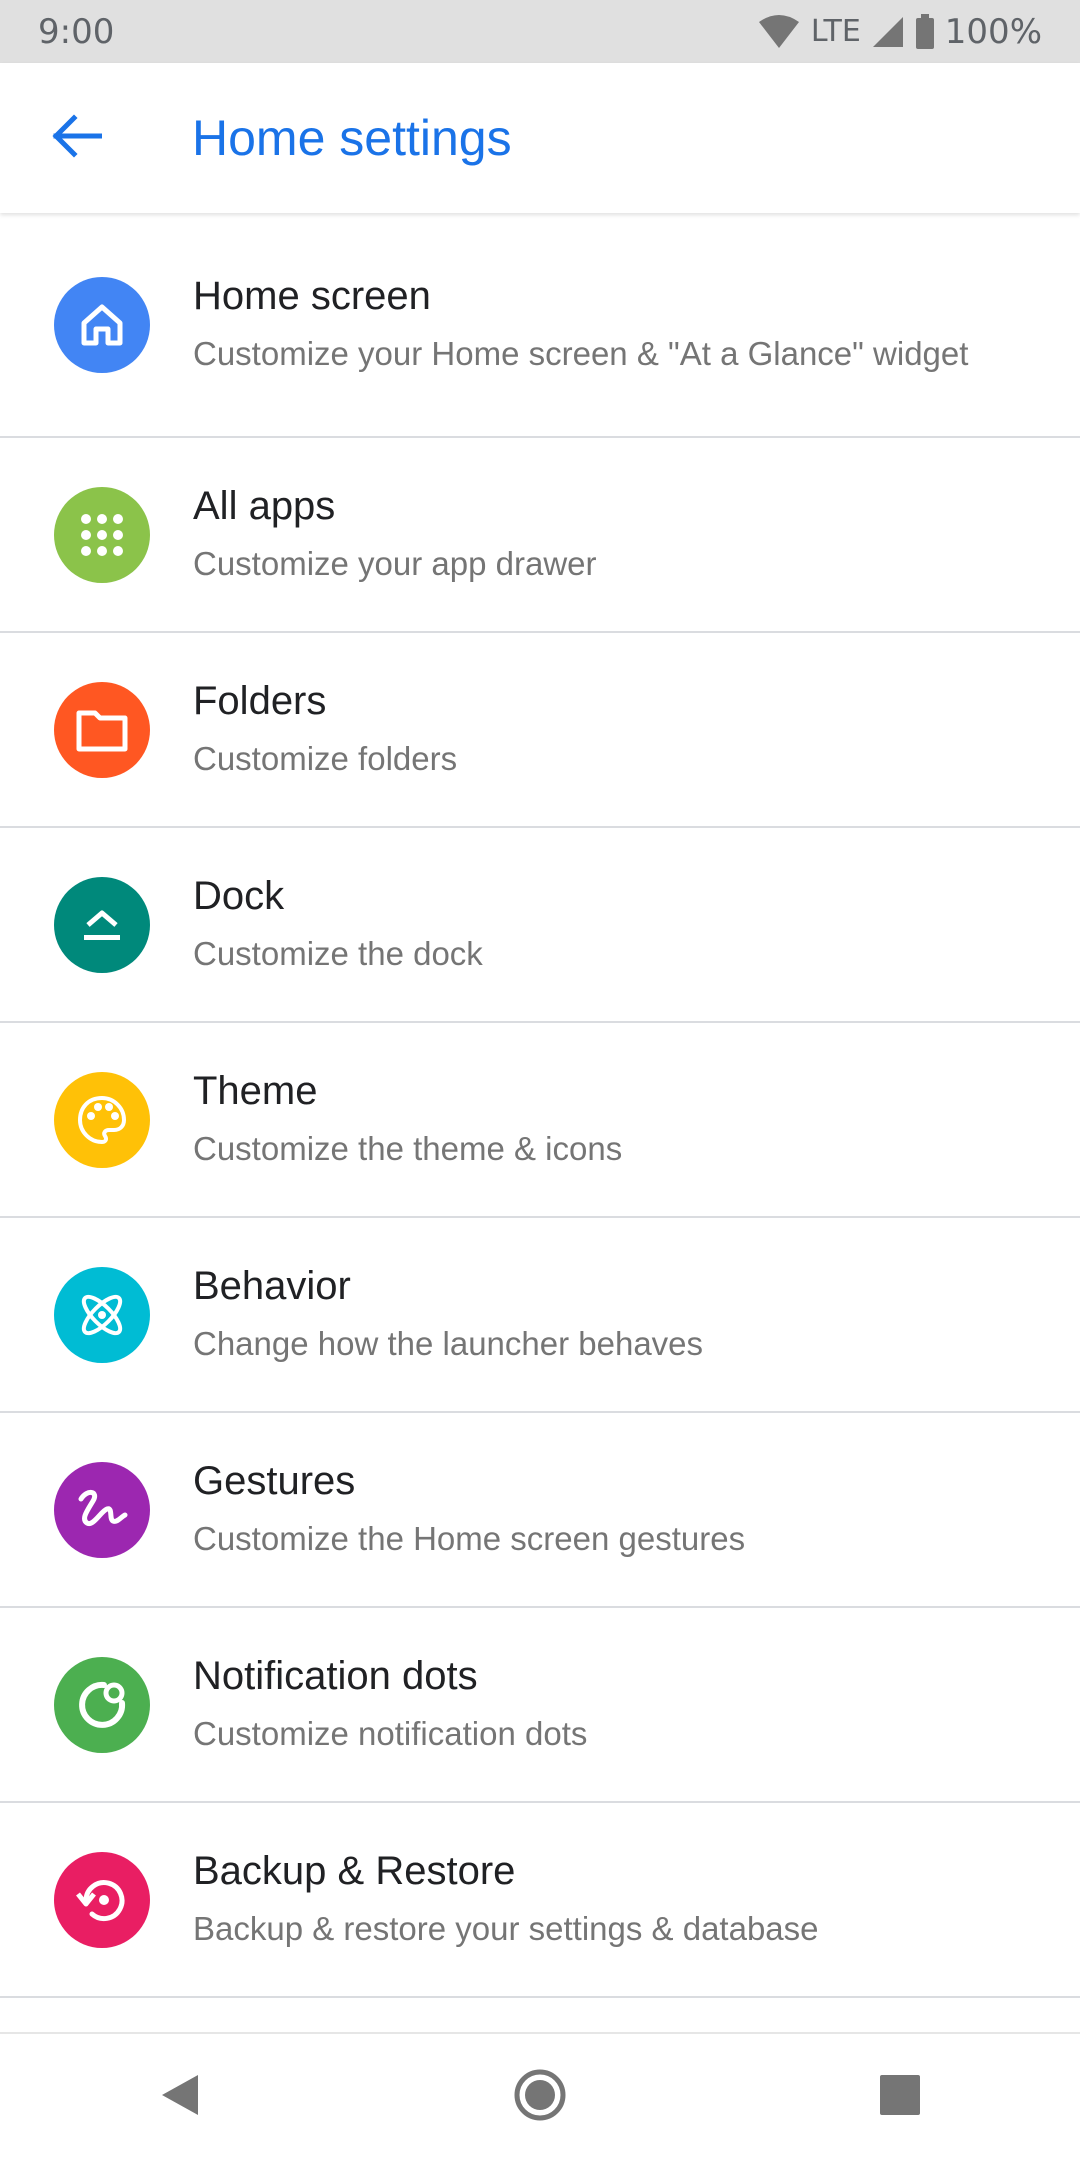 Image resolution: width=1080 pixels, height=2160 pixels. I want to click on apps-grid-icon, so click(102, 534).